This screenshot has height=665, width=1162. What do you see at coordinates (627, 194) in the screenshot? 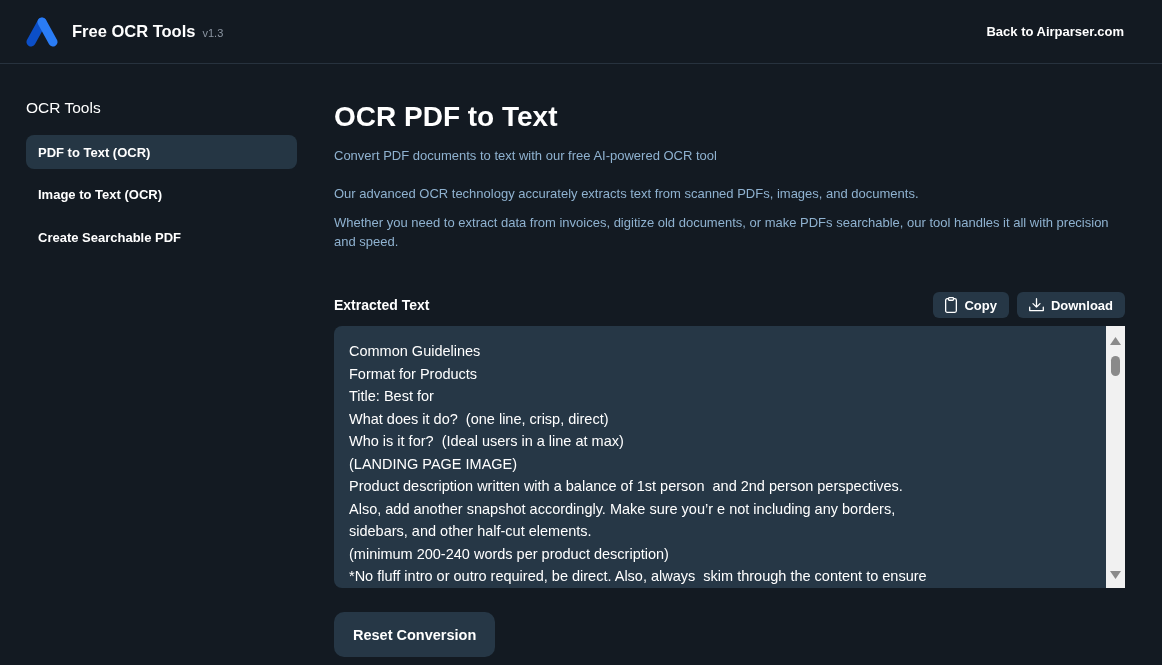
I see `description-text: Our advanced OCR technology accurately extracts text from scanned PDFs, images, and documents.` at bounding box center [627, 194].